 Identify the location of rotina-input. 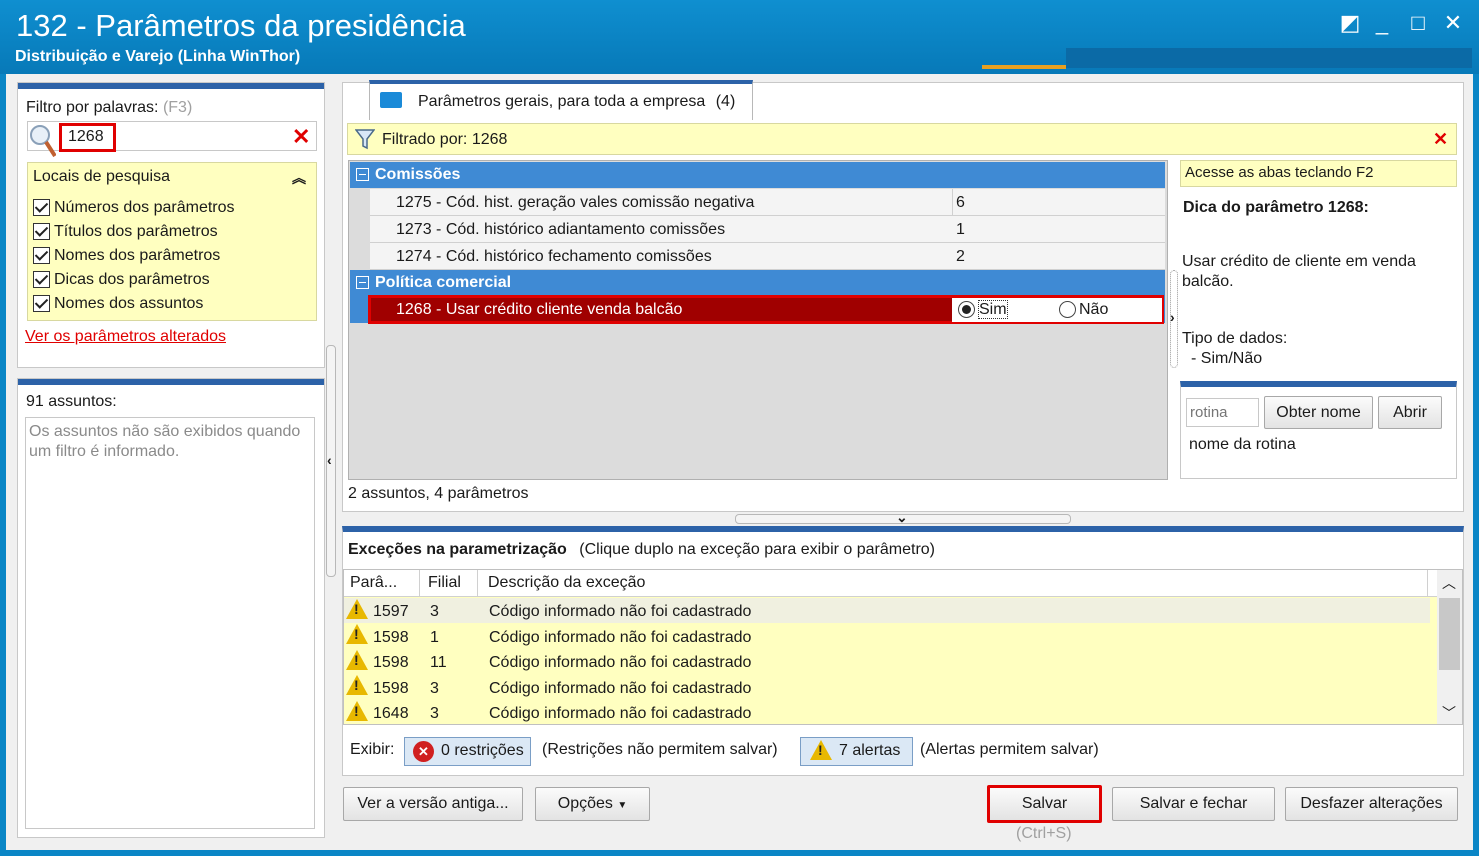
(1222, 412).